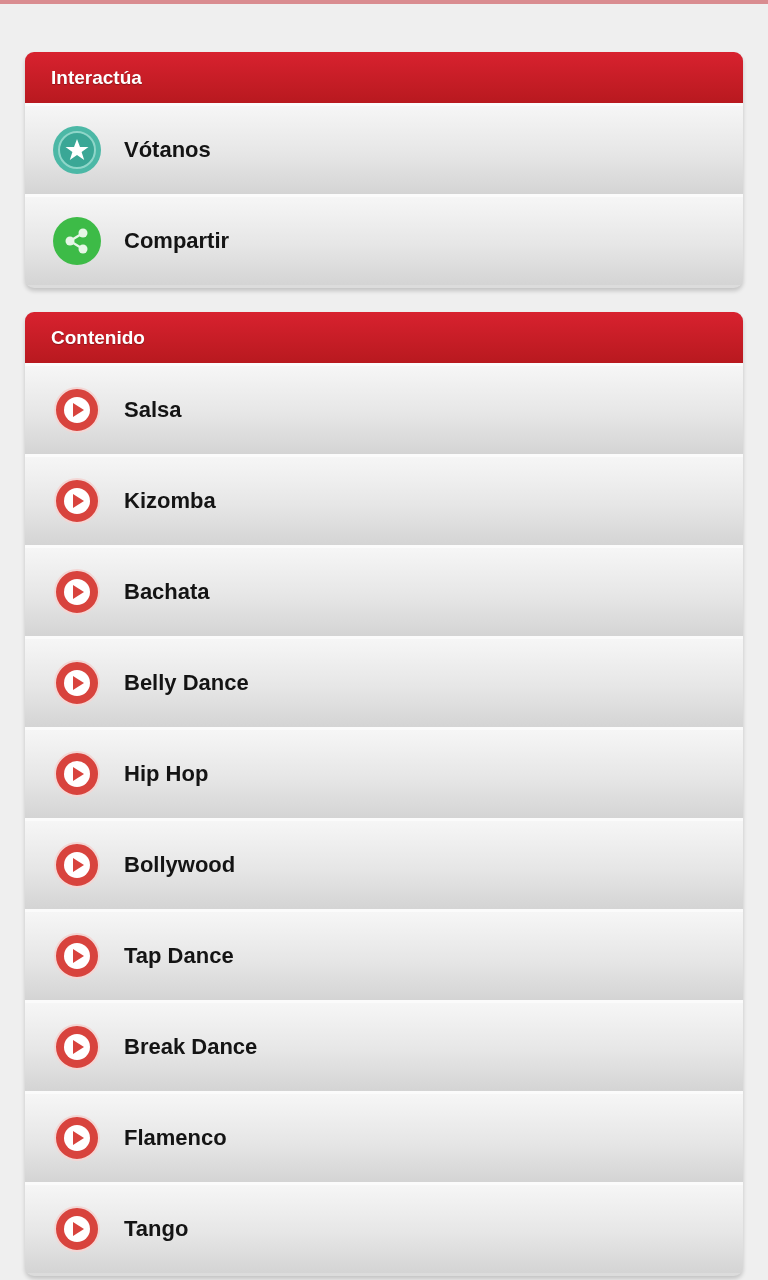 This screenshot has height=1280, width=768. What do you see at coordinates (384, 408) in the screenshot?
I see `menu-item: Salsa` at bounding box center [384, 408].